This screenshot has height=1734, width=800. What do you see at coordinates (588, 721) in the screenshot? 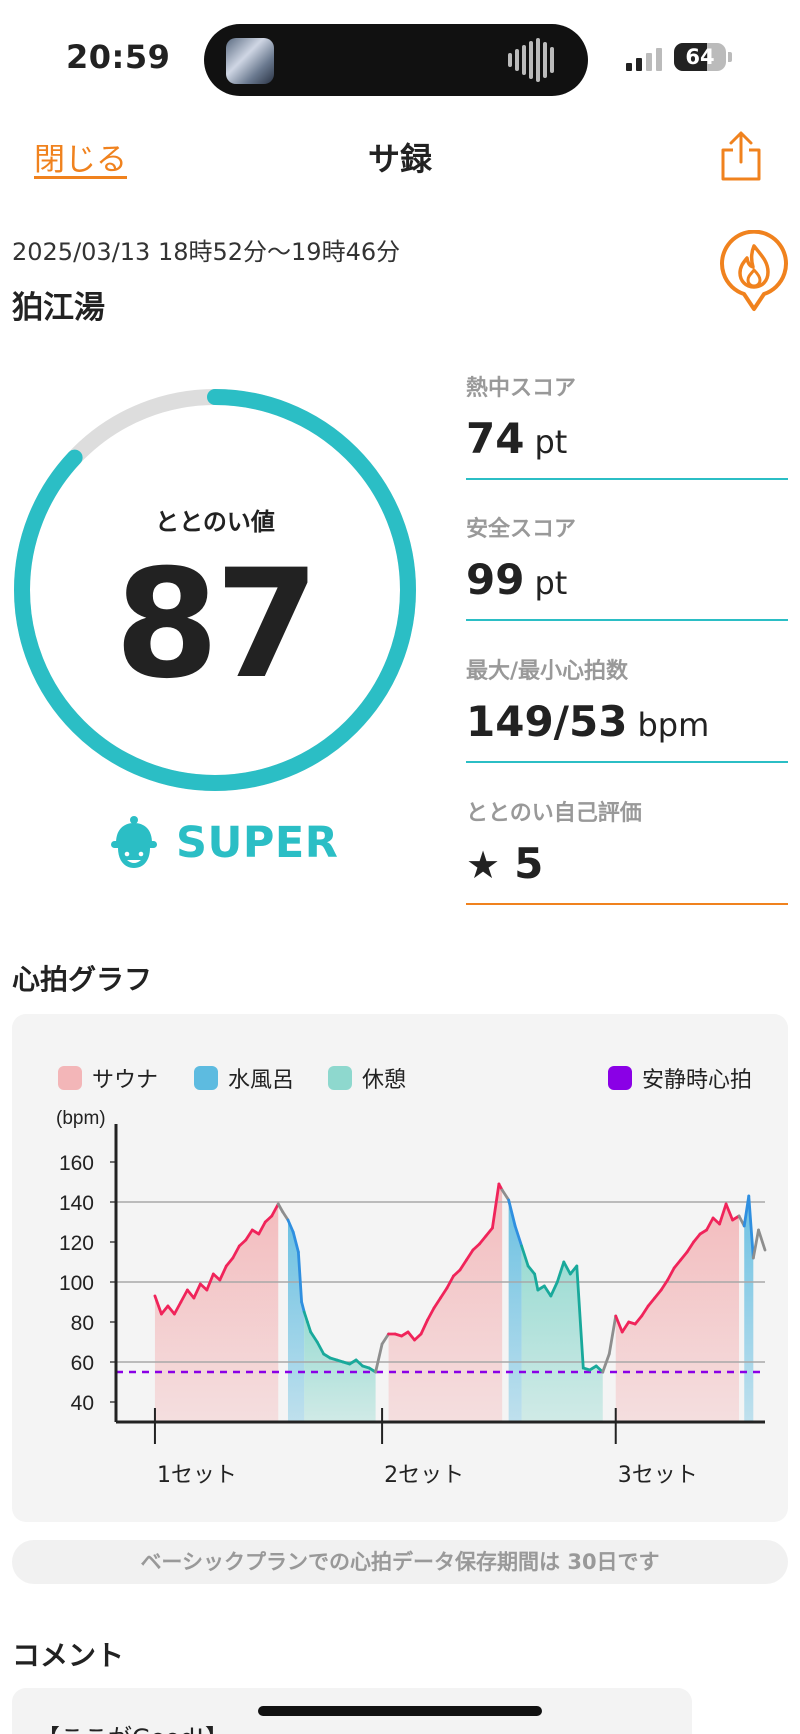
I see `stat-value: 149/53 bpm` at bounding box center [588, 721].